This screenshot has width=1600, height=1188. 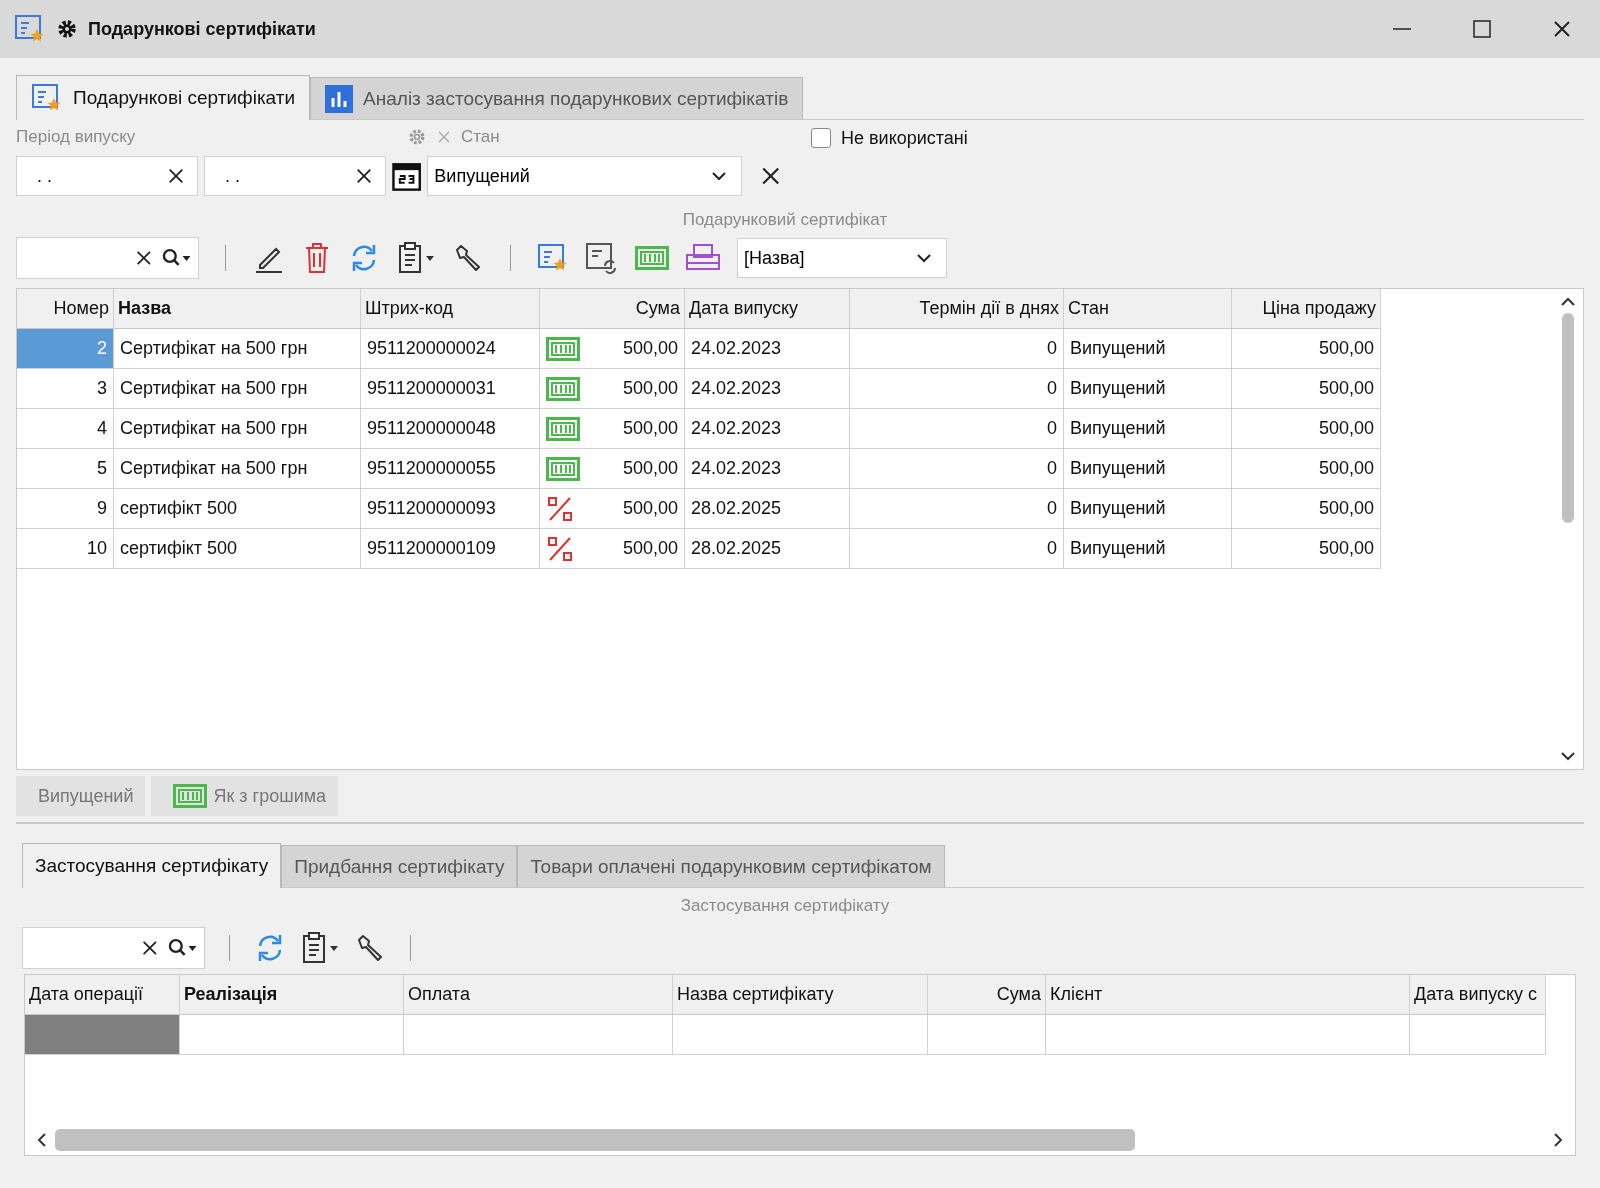 What do you see at coordinates (152, 865) in the screenshot?
I see `tab: Застосування сертифікату` at bounding box center [152, 865].